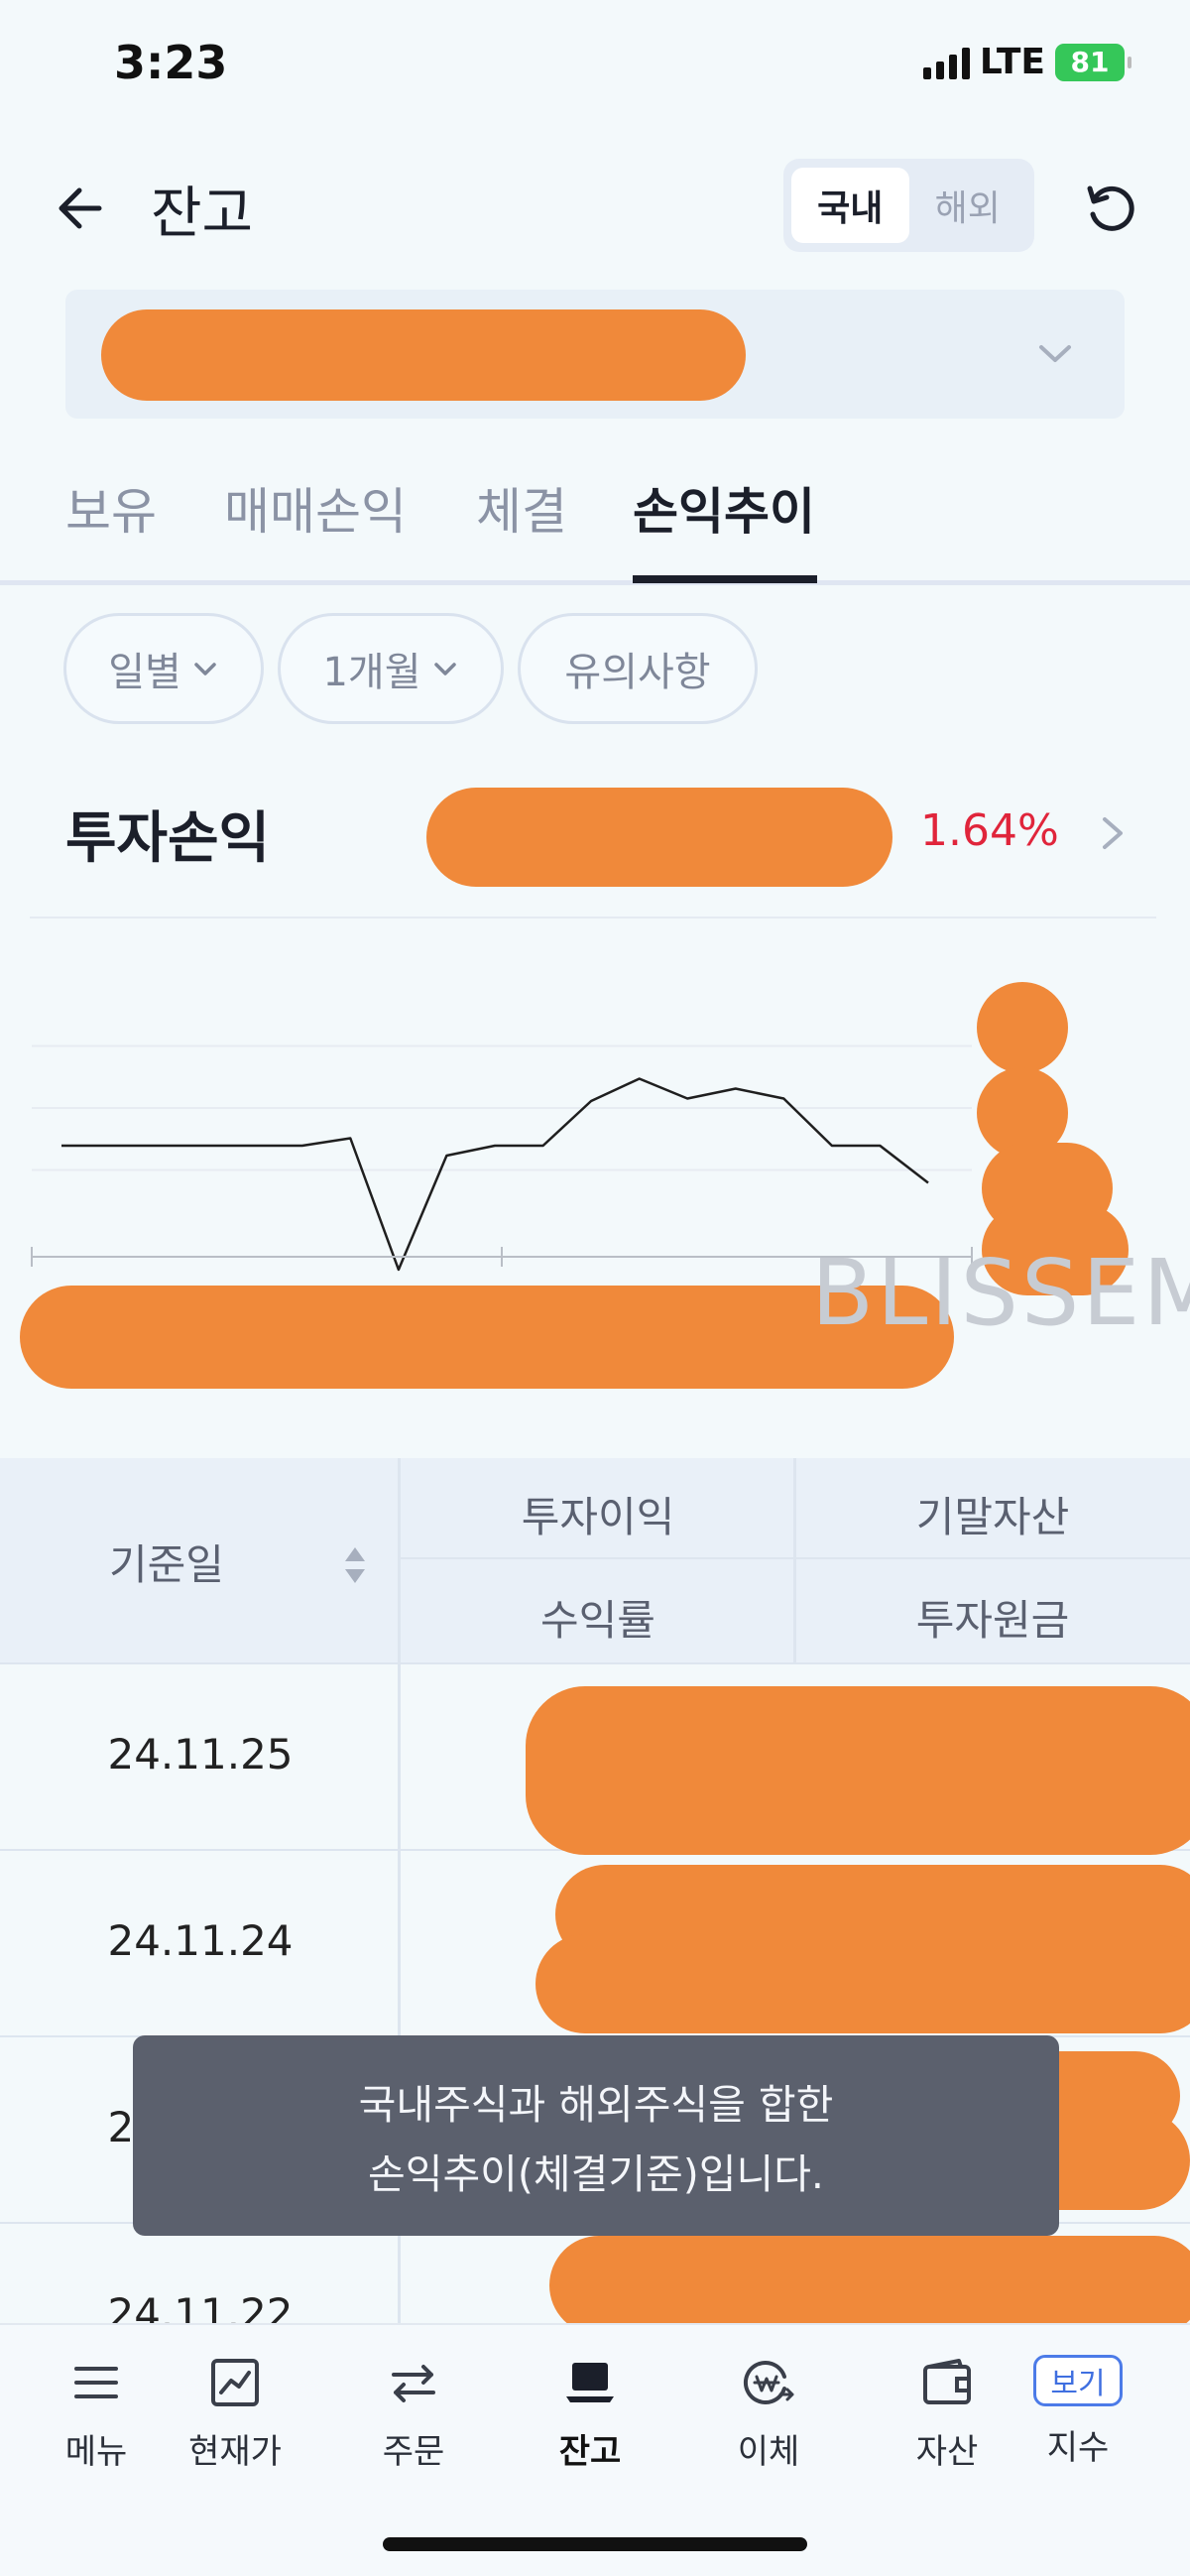 The image size is (1190, 2576). I want to click on tab-holdings: 보유, so click(111, 508).